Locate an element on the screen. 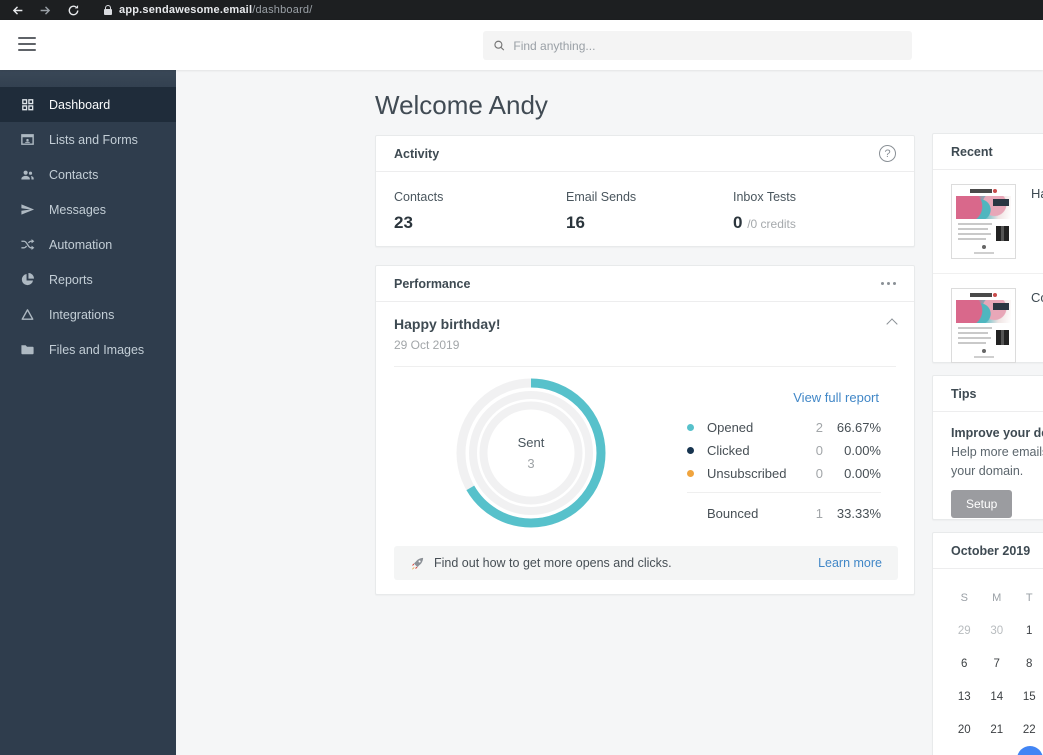  calendar-grid: S M T 29 30 1 6 7 8 13 14 15 20 21 22 is located at coordinates (995, 663).